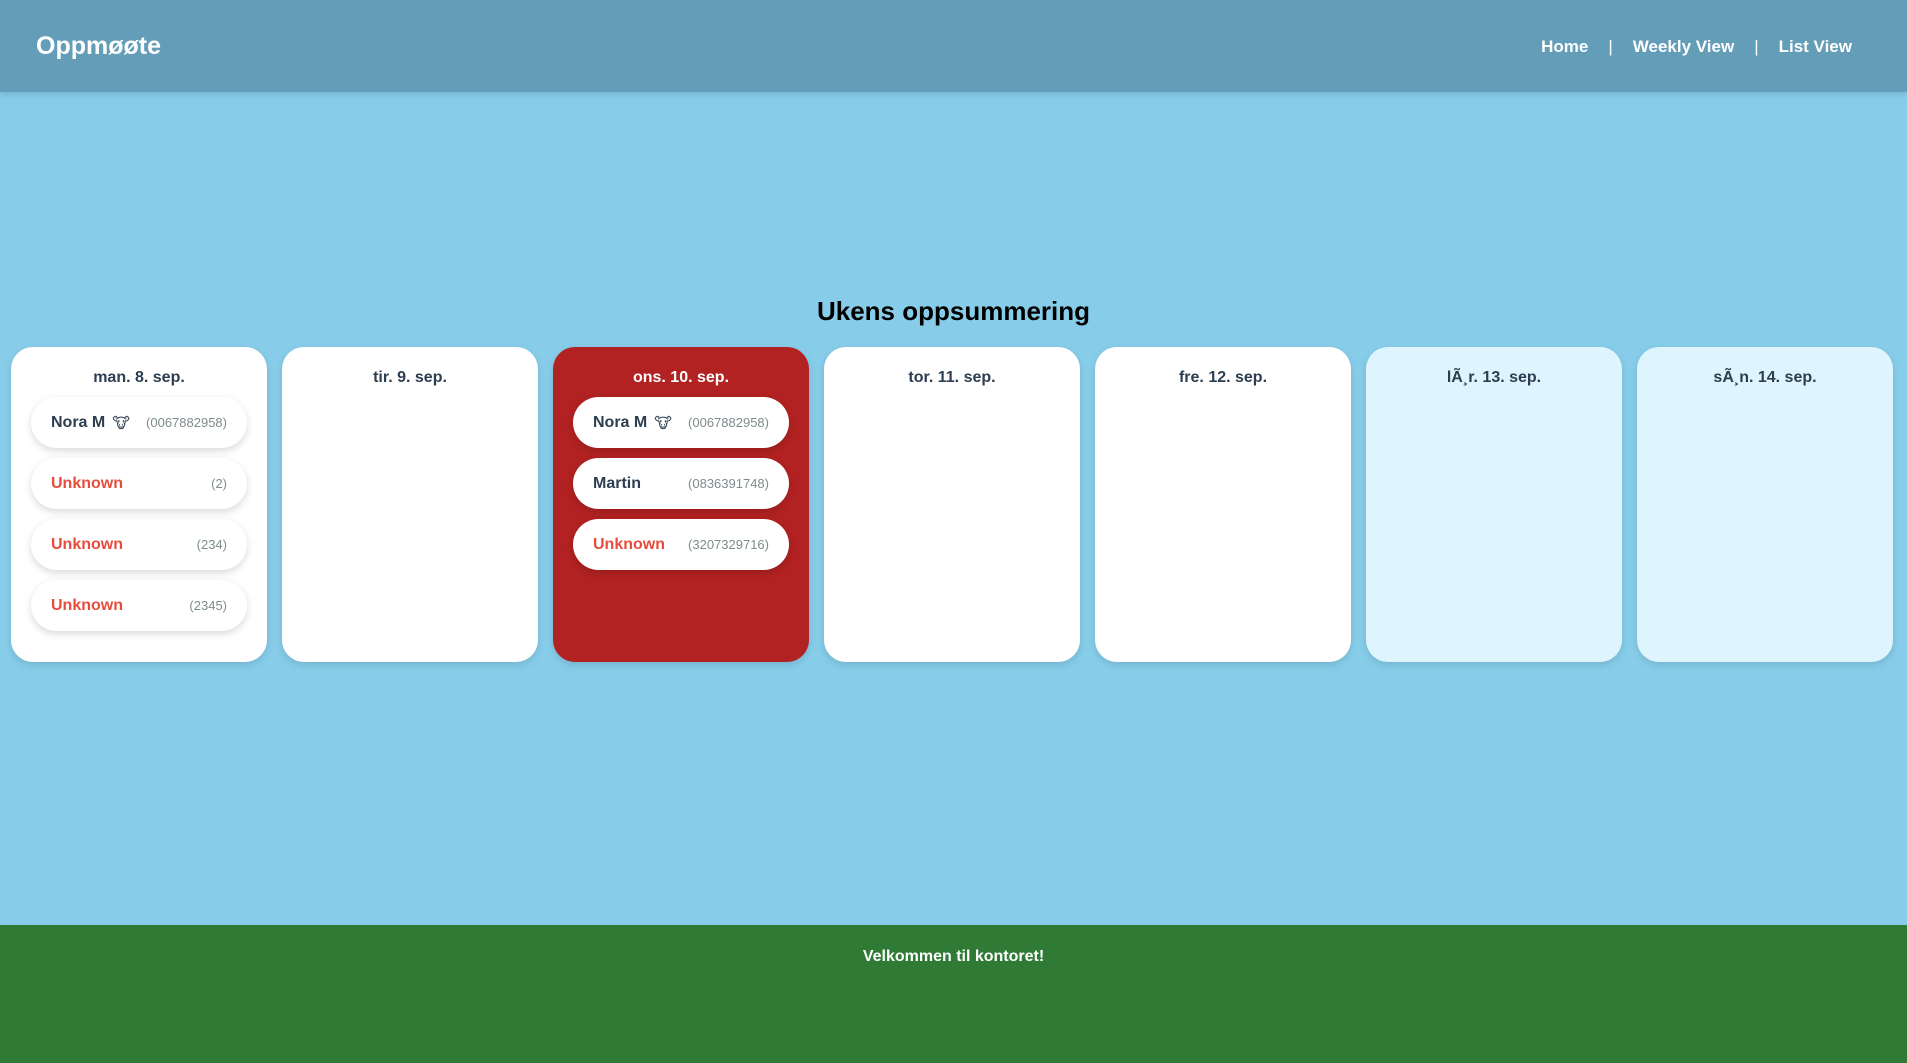 This screenshot has width=1907, height=1063. Describe the element at coordinates (208, 605) in the screenshot. I see `entry-card-id: (2345)` at that location.